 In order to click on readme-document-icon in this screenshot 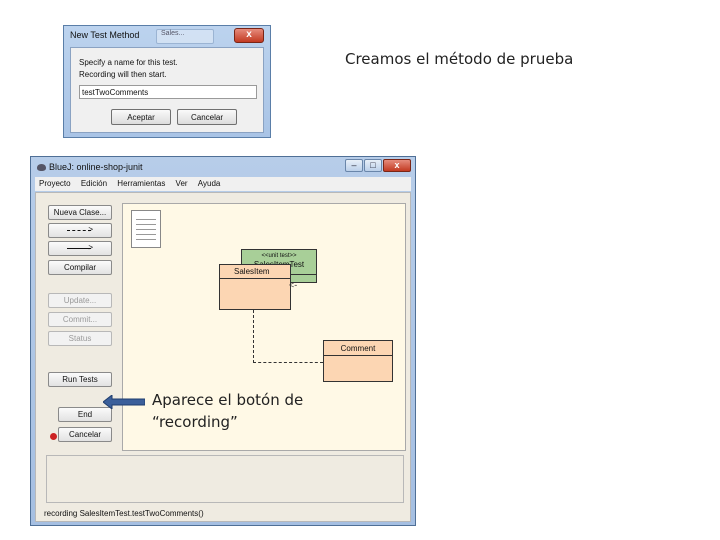, I will do `click(146, 229)`.